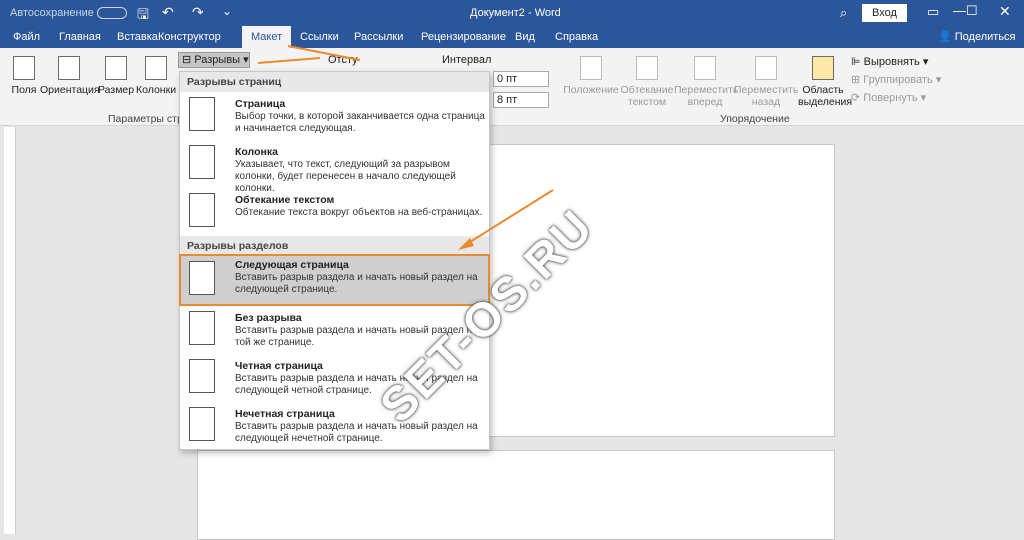  I want to click on arrow-to-breaks-button, so click(289, 60).